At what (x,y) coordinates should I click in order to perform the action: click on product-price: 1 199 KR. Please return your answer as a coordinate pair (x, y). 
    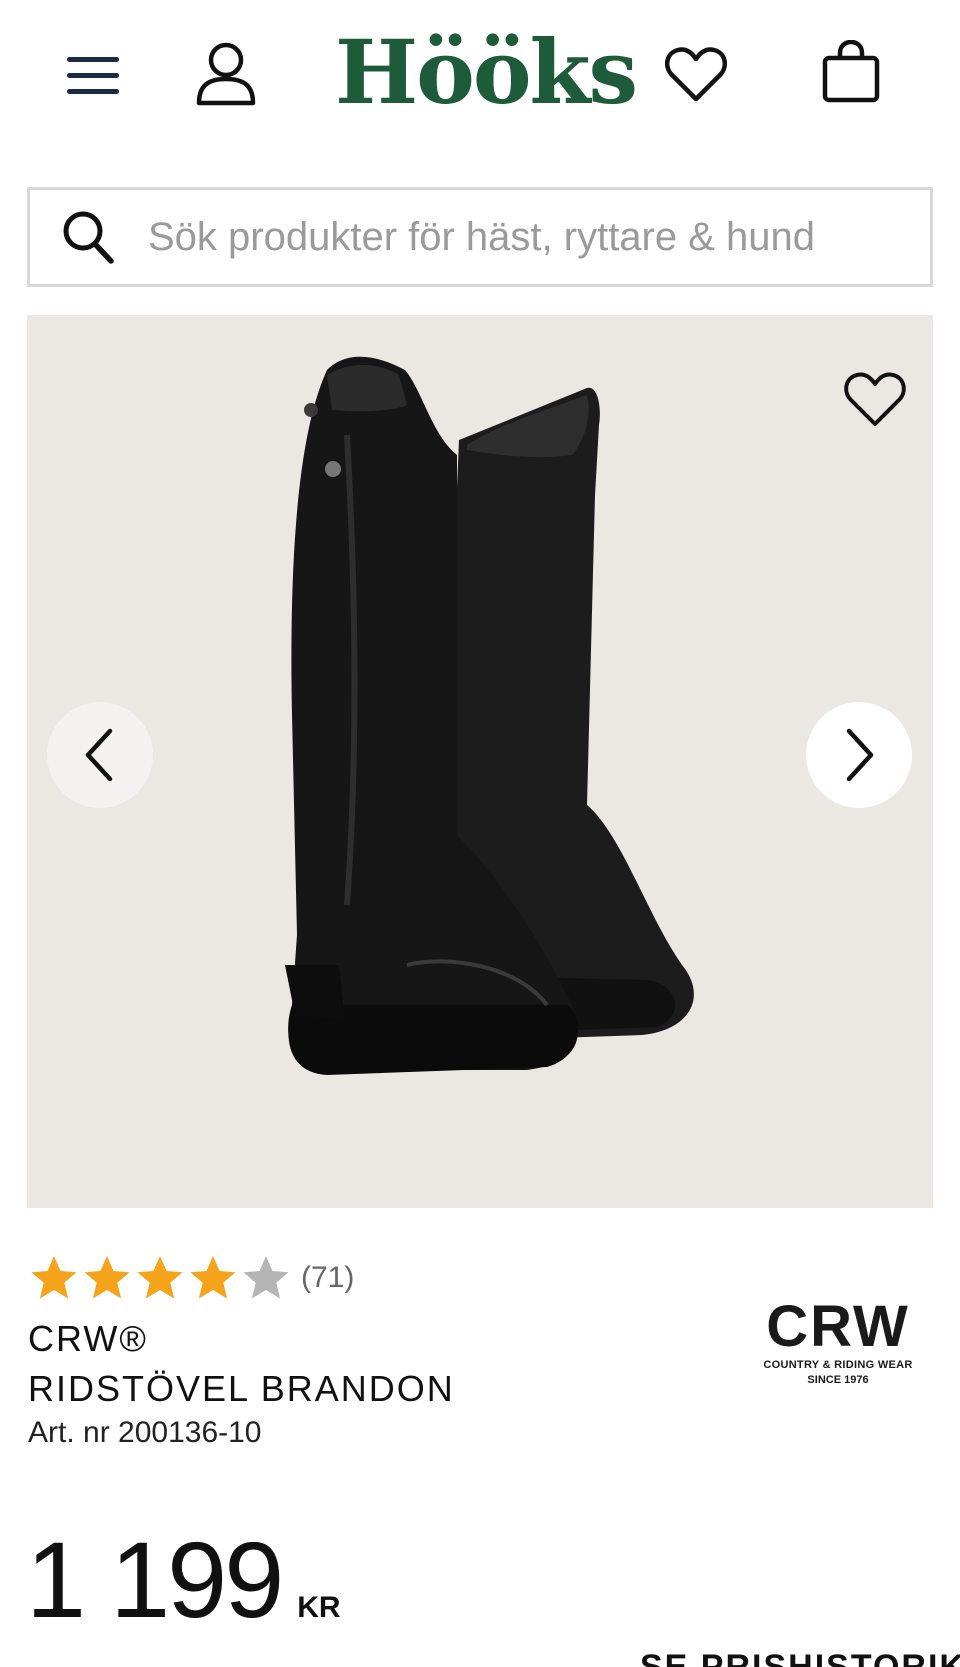
    Looking at the image, I should click on (183, 1580).